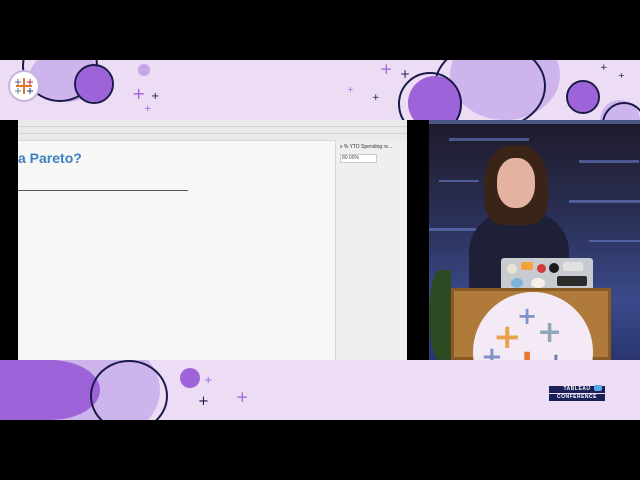 This screenshot has height=480, width=640. What do you see at coordinates (50, 158) in the screenshot?
I see `slide-title: a Pareto?` at bounding box center [50, 158].